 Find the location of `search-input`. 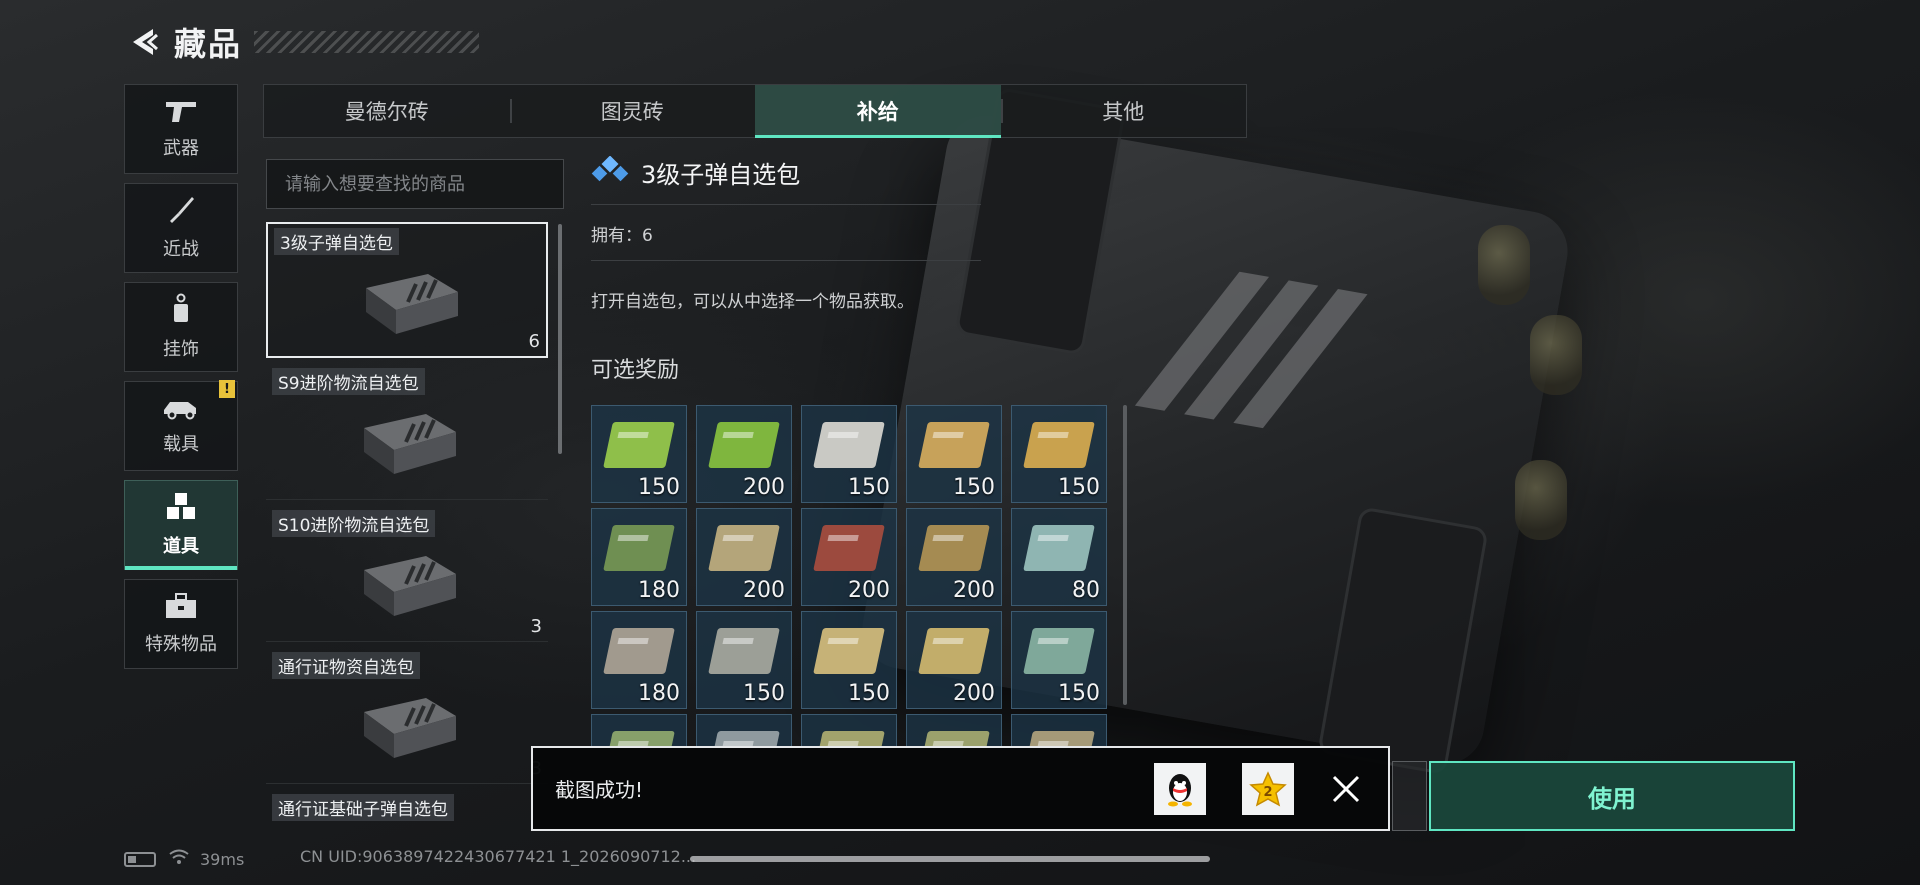

search-input is located at coordinates (415, 184).